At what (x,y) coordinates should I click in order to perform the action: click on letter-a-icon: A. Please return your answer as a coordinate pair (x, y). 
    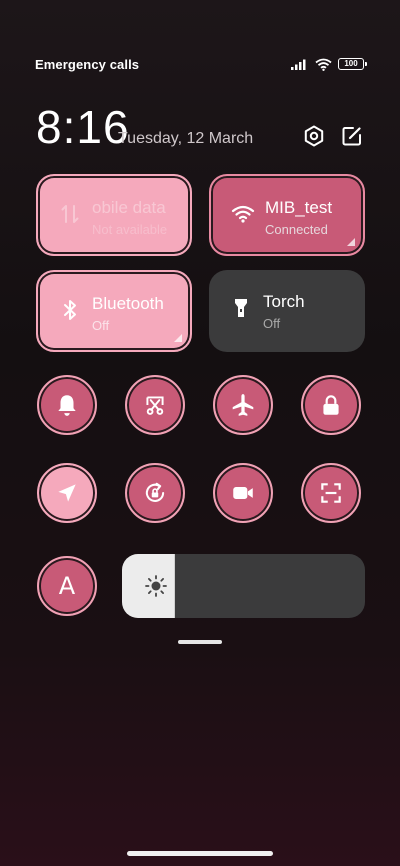
    Looking at the image, I should click on (67, 586).